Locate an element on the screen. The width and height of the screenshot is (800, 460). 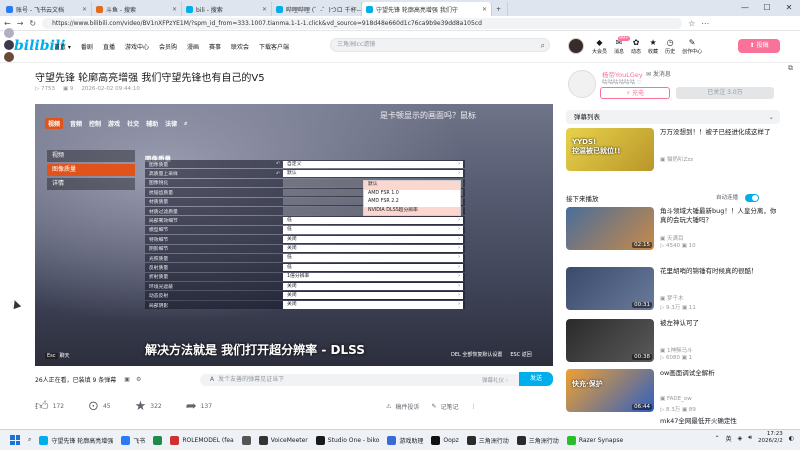
message-link: ✉ 发消息 is located at coordinates (658, 73).